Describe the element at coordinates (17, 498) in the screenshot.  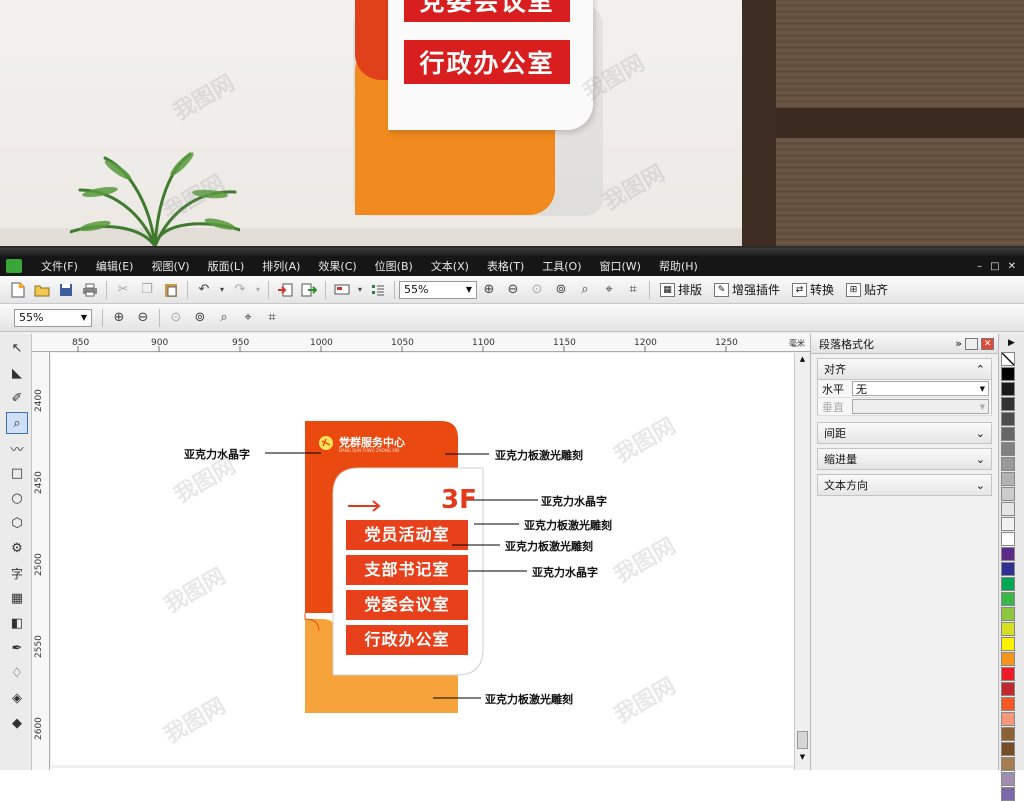
I see `ellipse-tool-icon: ○` at that location.